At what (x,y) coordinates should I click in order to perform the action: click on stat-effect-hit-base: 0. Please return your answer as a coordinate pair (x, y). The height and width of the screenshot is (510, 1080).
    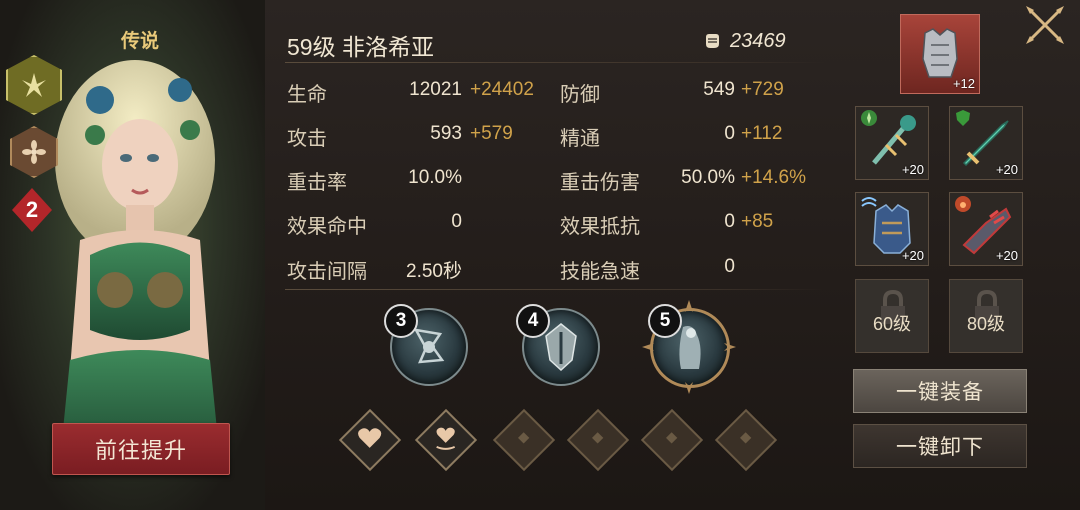
    Looking at the image, I should click on (456, 221).